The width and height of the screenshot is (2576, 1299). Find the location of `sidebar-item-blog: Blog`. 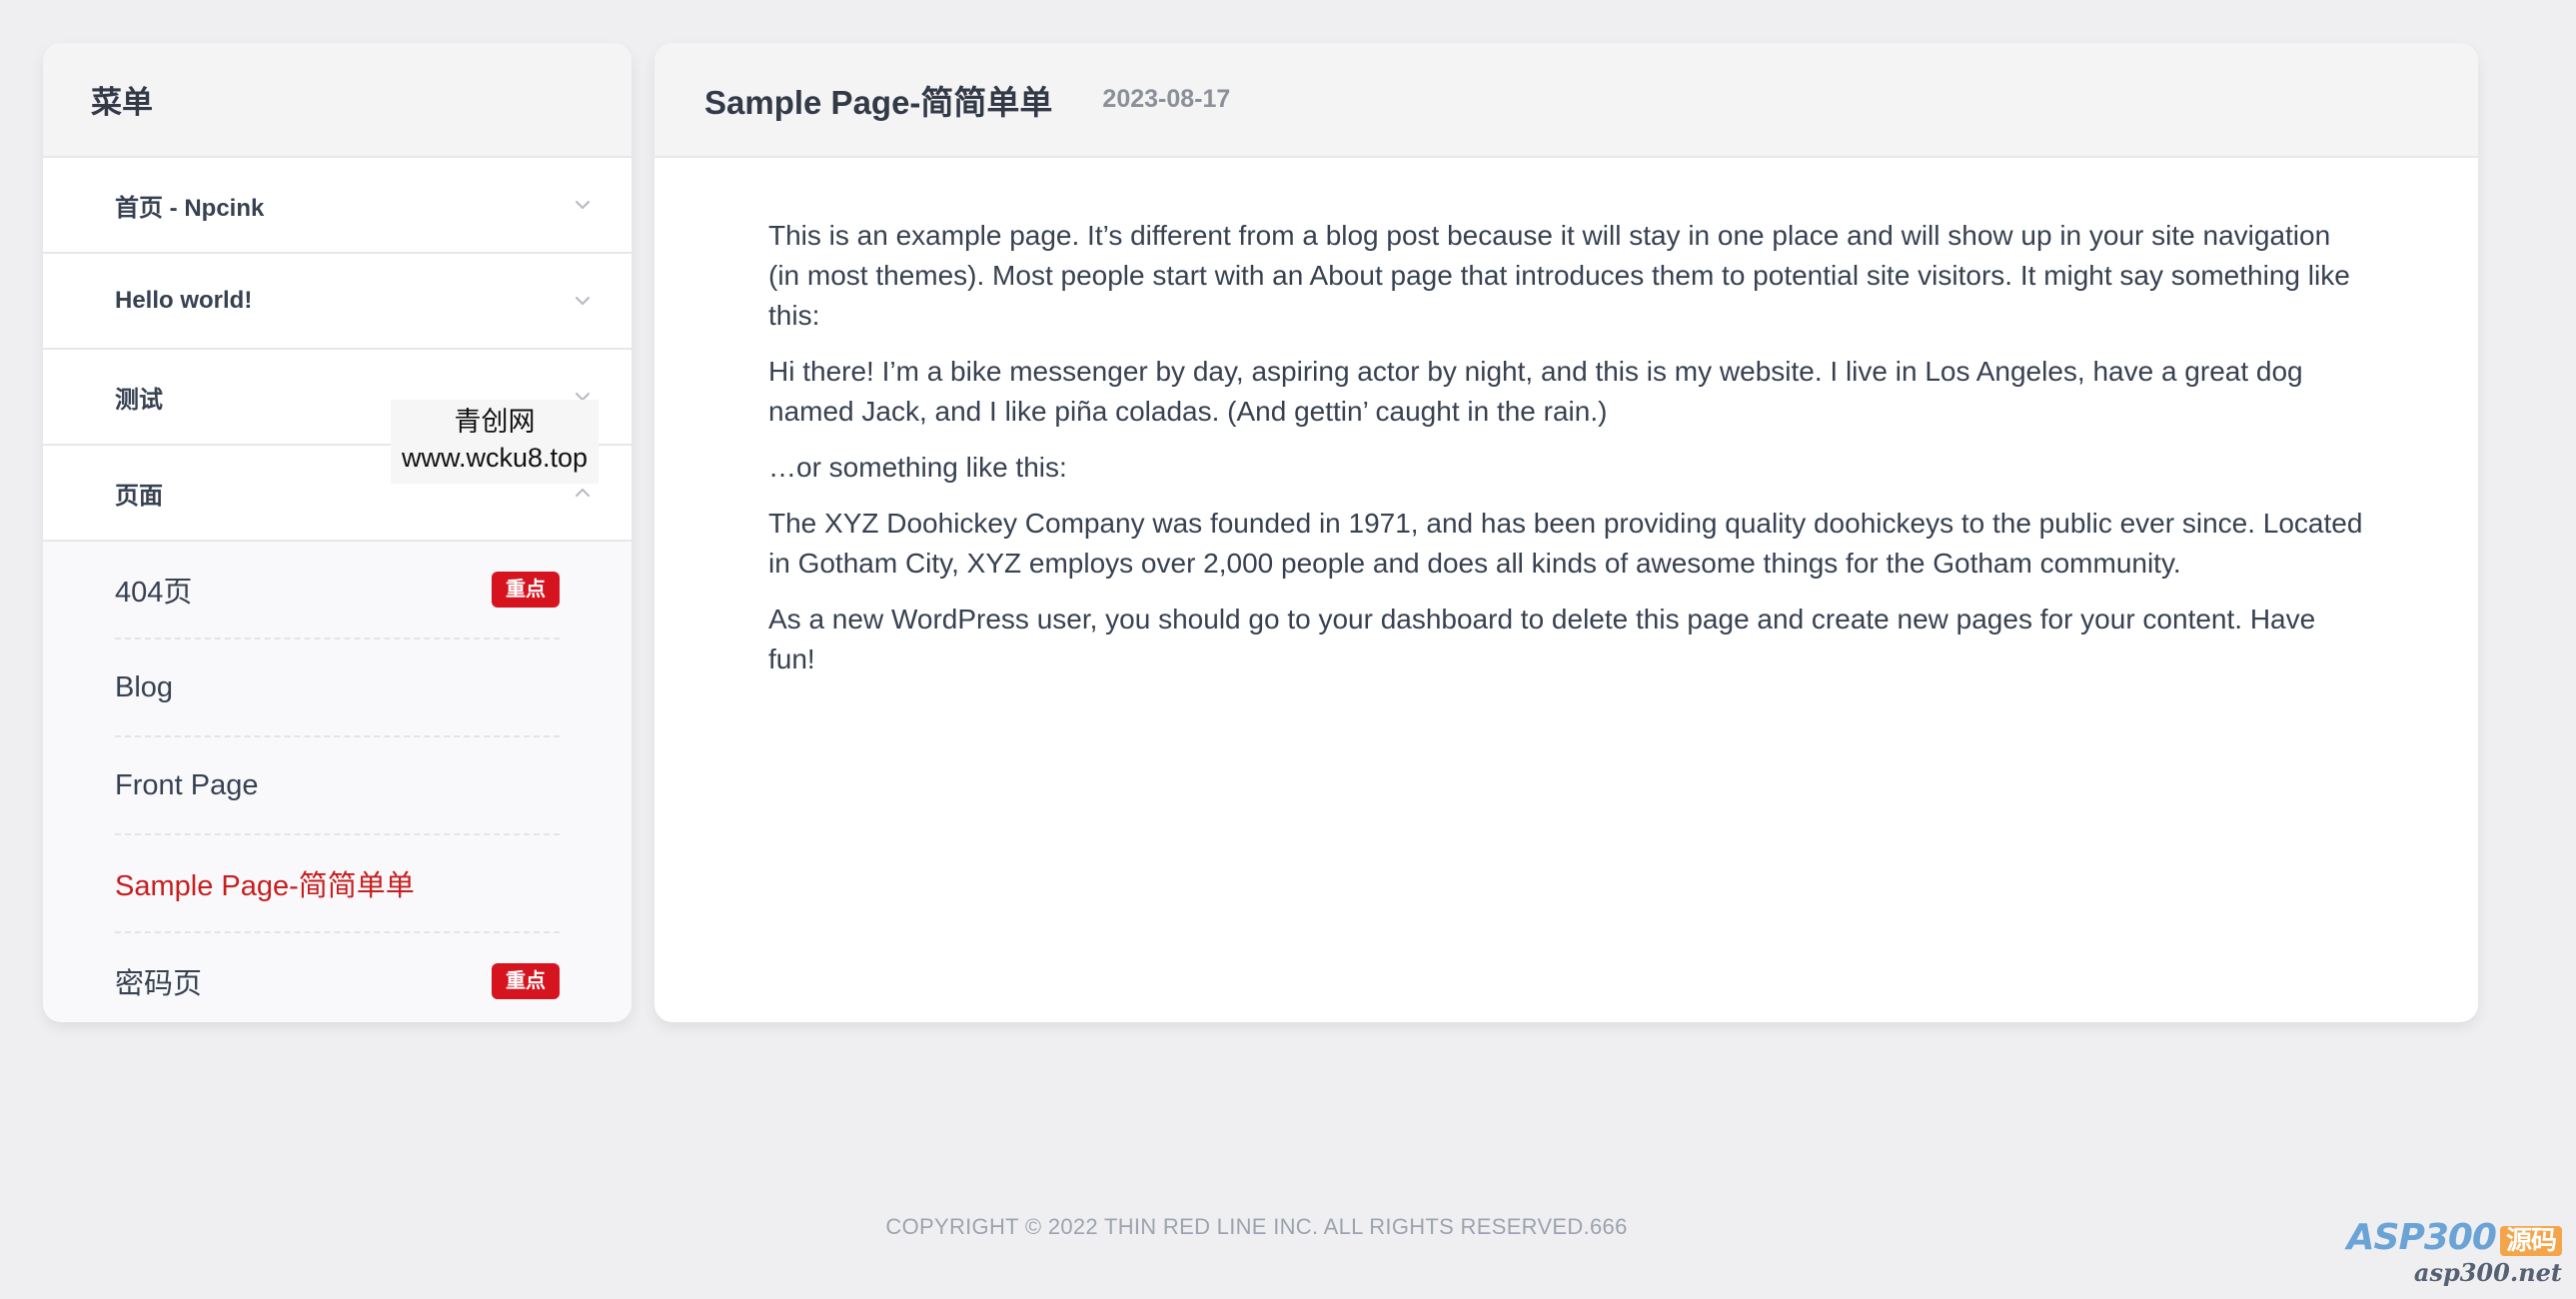

sidebar-item-blog: Blog is located at coordinates (337, 688).